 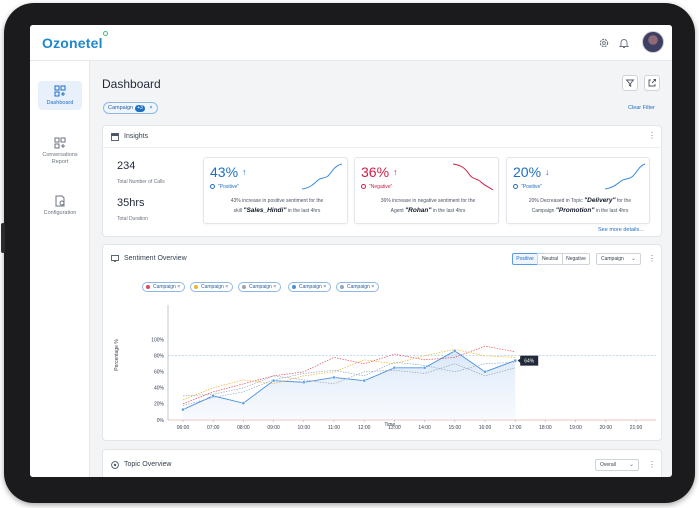 What do you see at coordinates (131, 84) in the screenshot?
I see `page-title: Dashboard` at bounding box center [131, 84].